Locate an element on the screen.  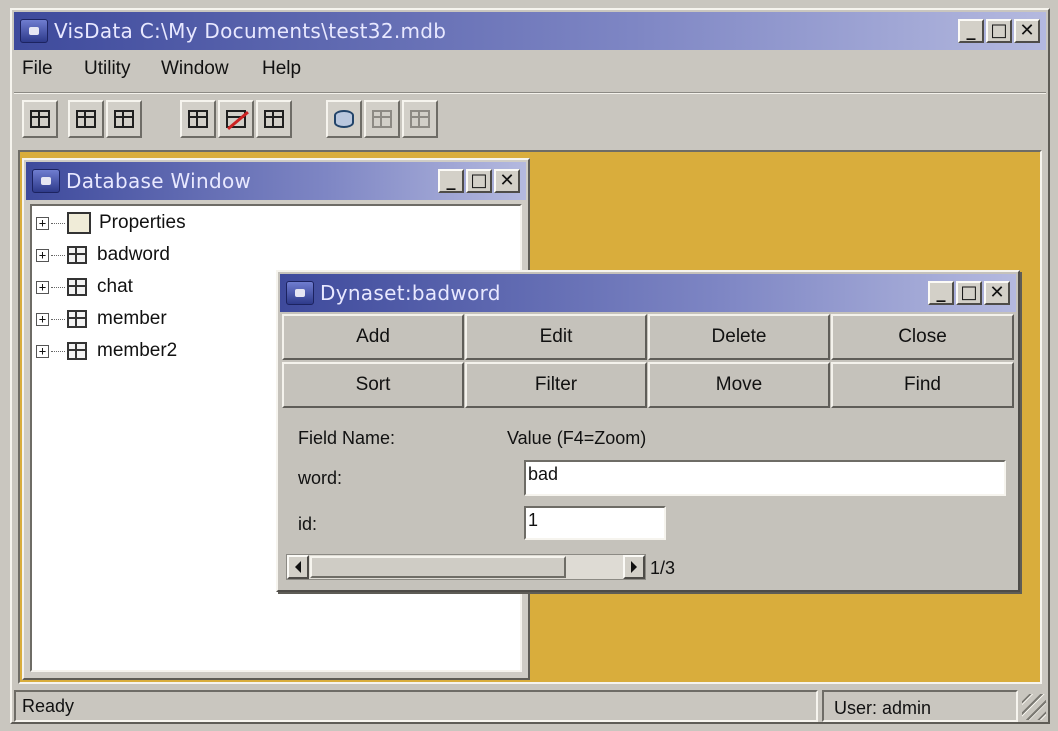
field-name-header: Field Name: is located at coordinates (347, 438).